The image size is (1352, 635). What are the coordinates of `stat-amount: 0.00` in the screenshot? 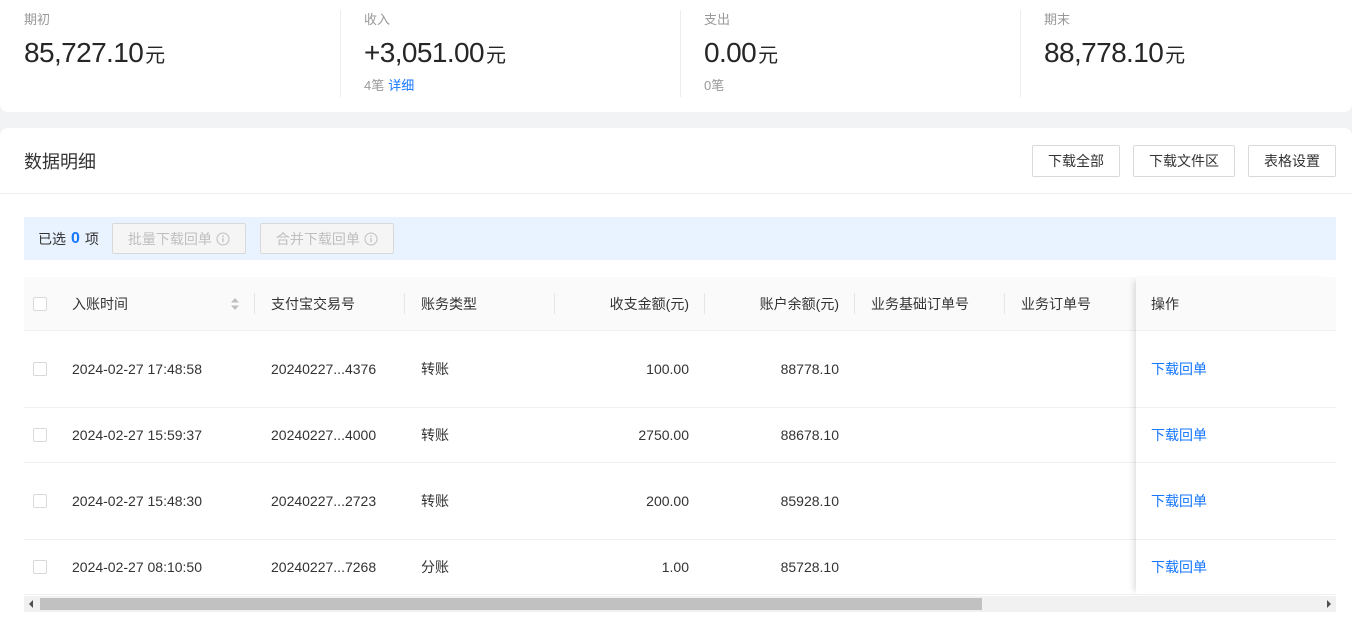 It's located at (730, 52).